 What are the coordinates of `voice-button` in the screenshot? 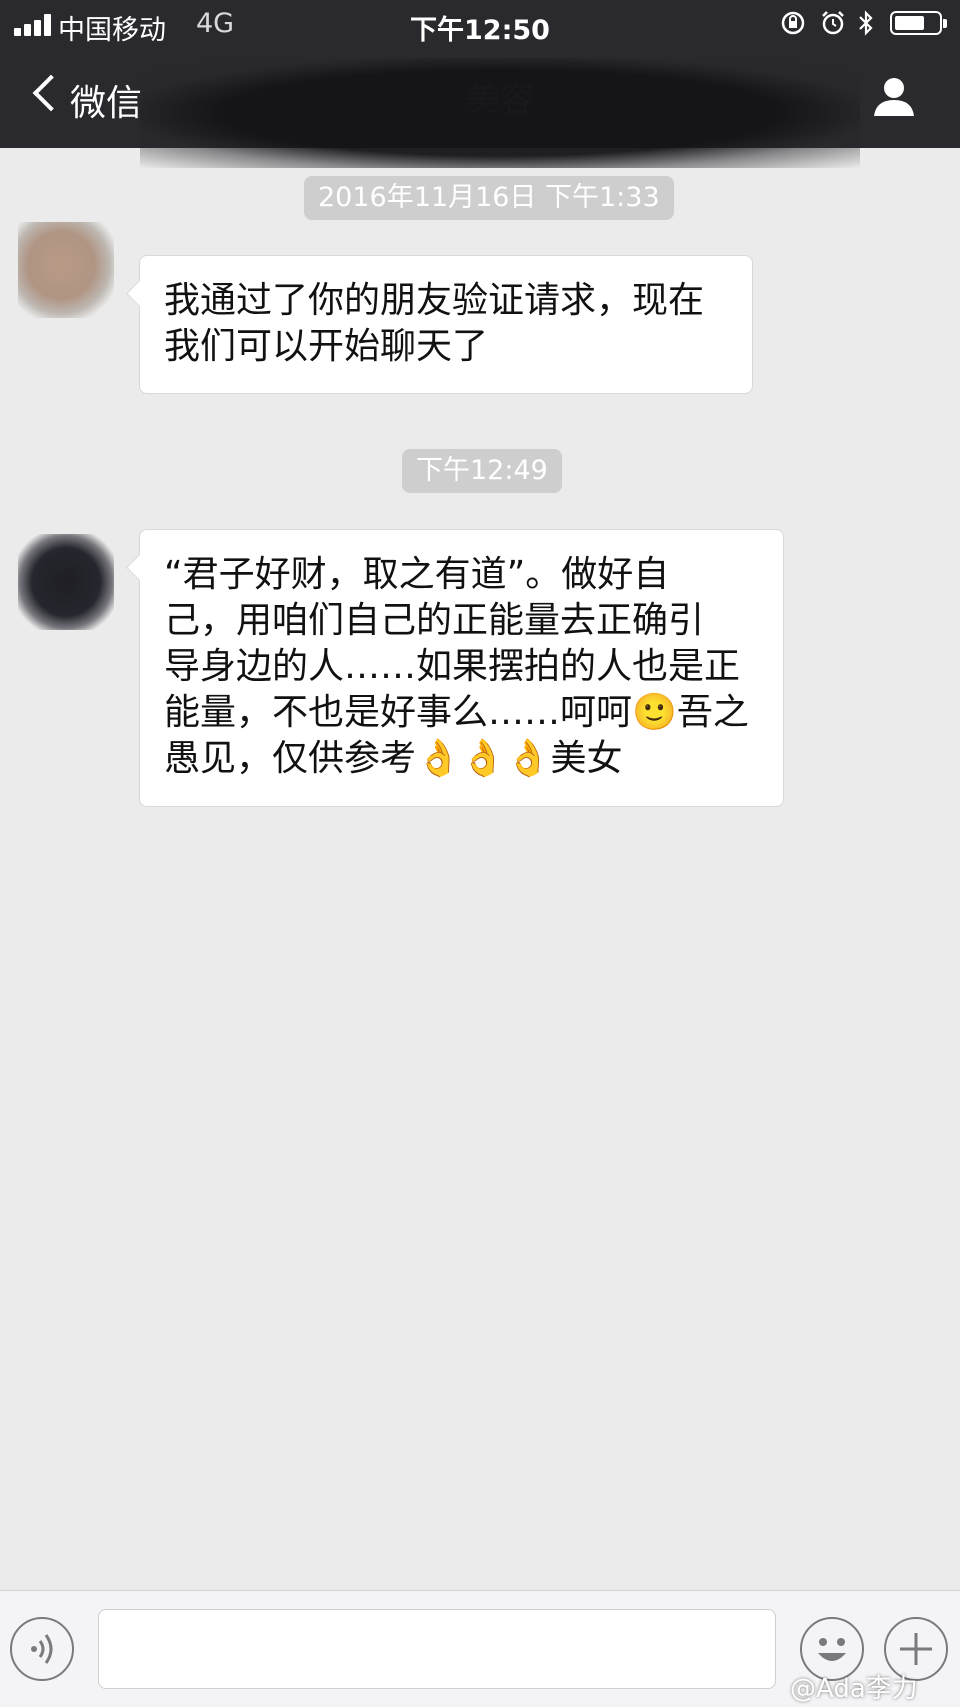 It's located at (42, 1649).